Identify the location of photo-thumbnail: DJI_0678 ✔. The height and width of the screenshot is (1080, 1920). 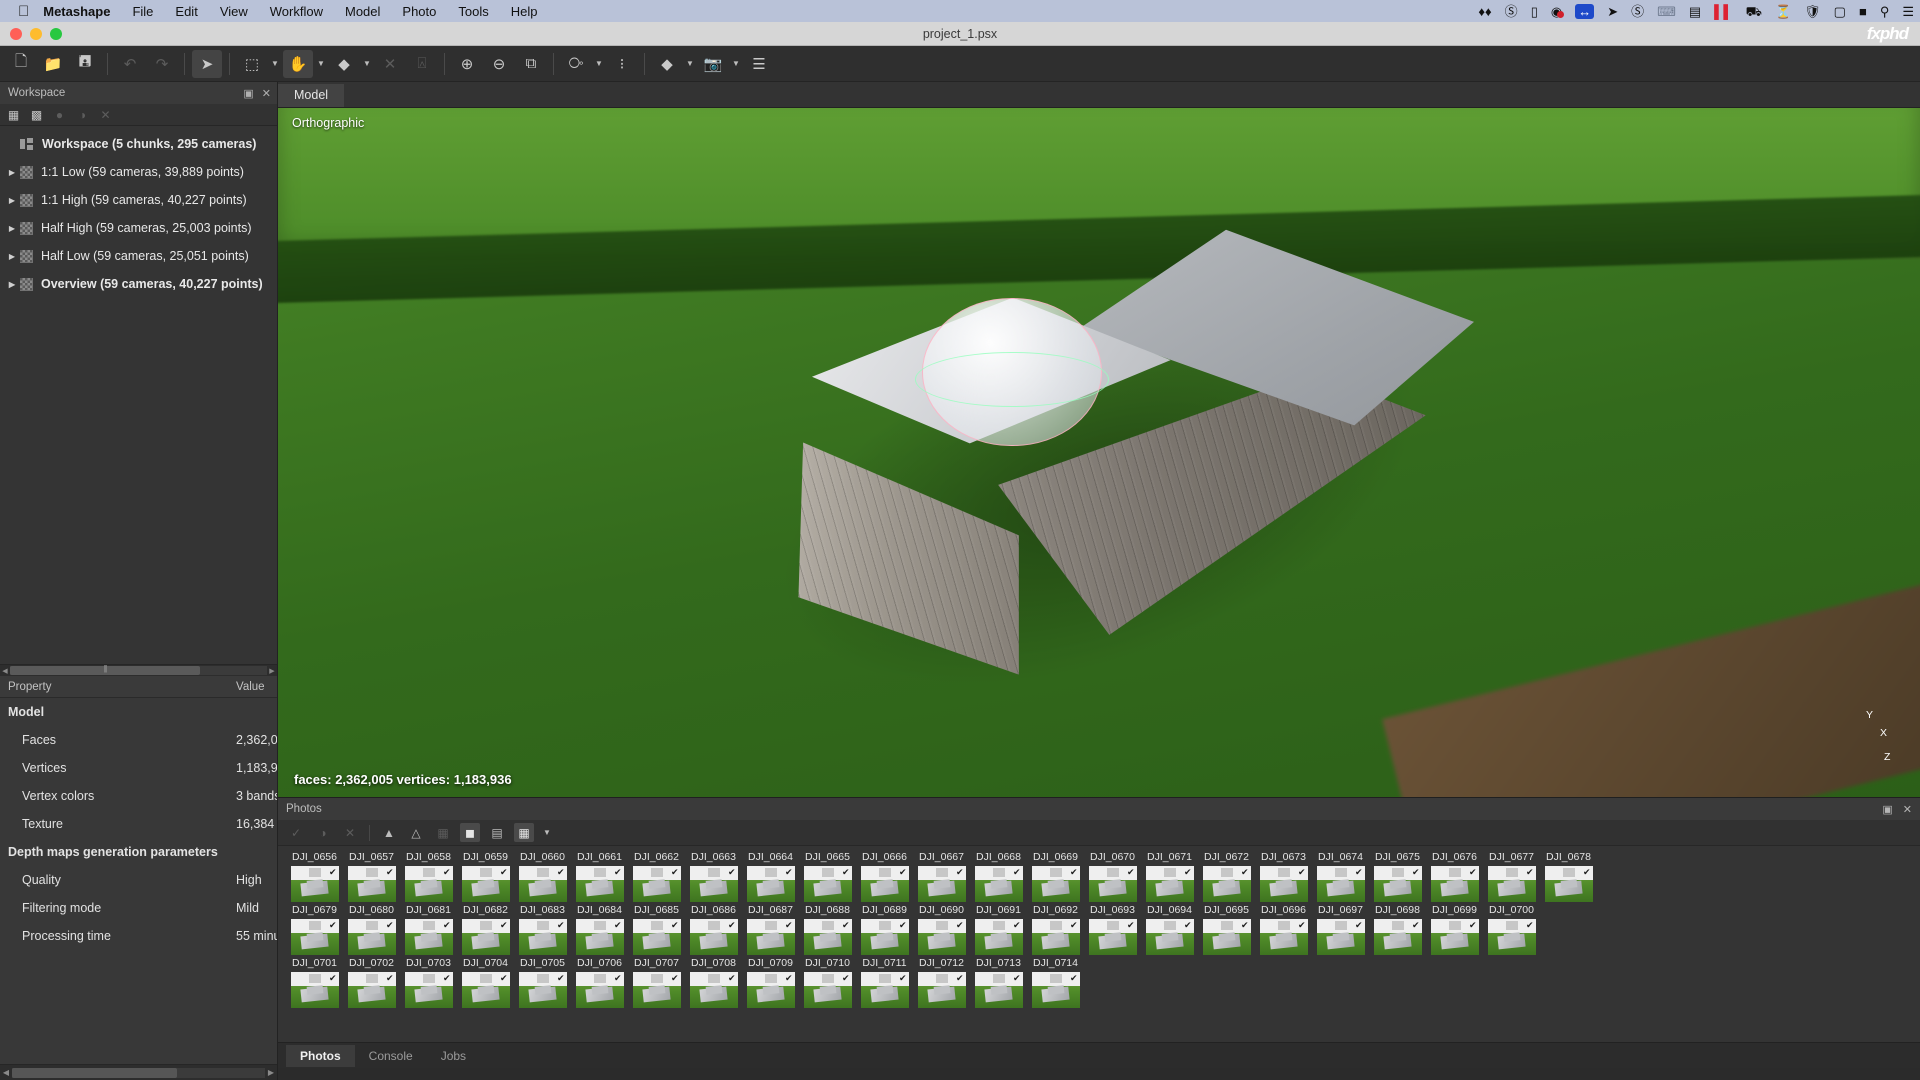
(1568, 875).